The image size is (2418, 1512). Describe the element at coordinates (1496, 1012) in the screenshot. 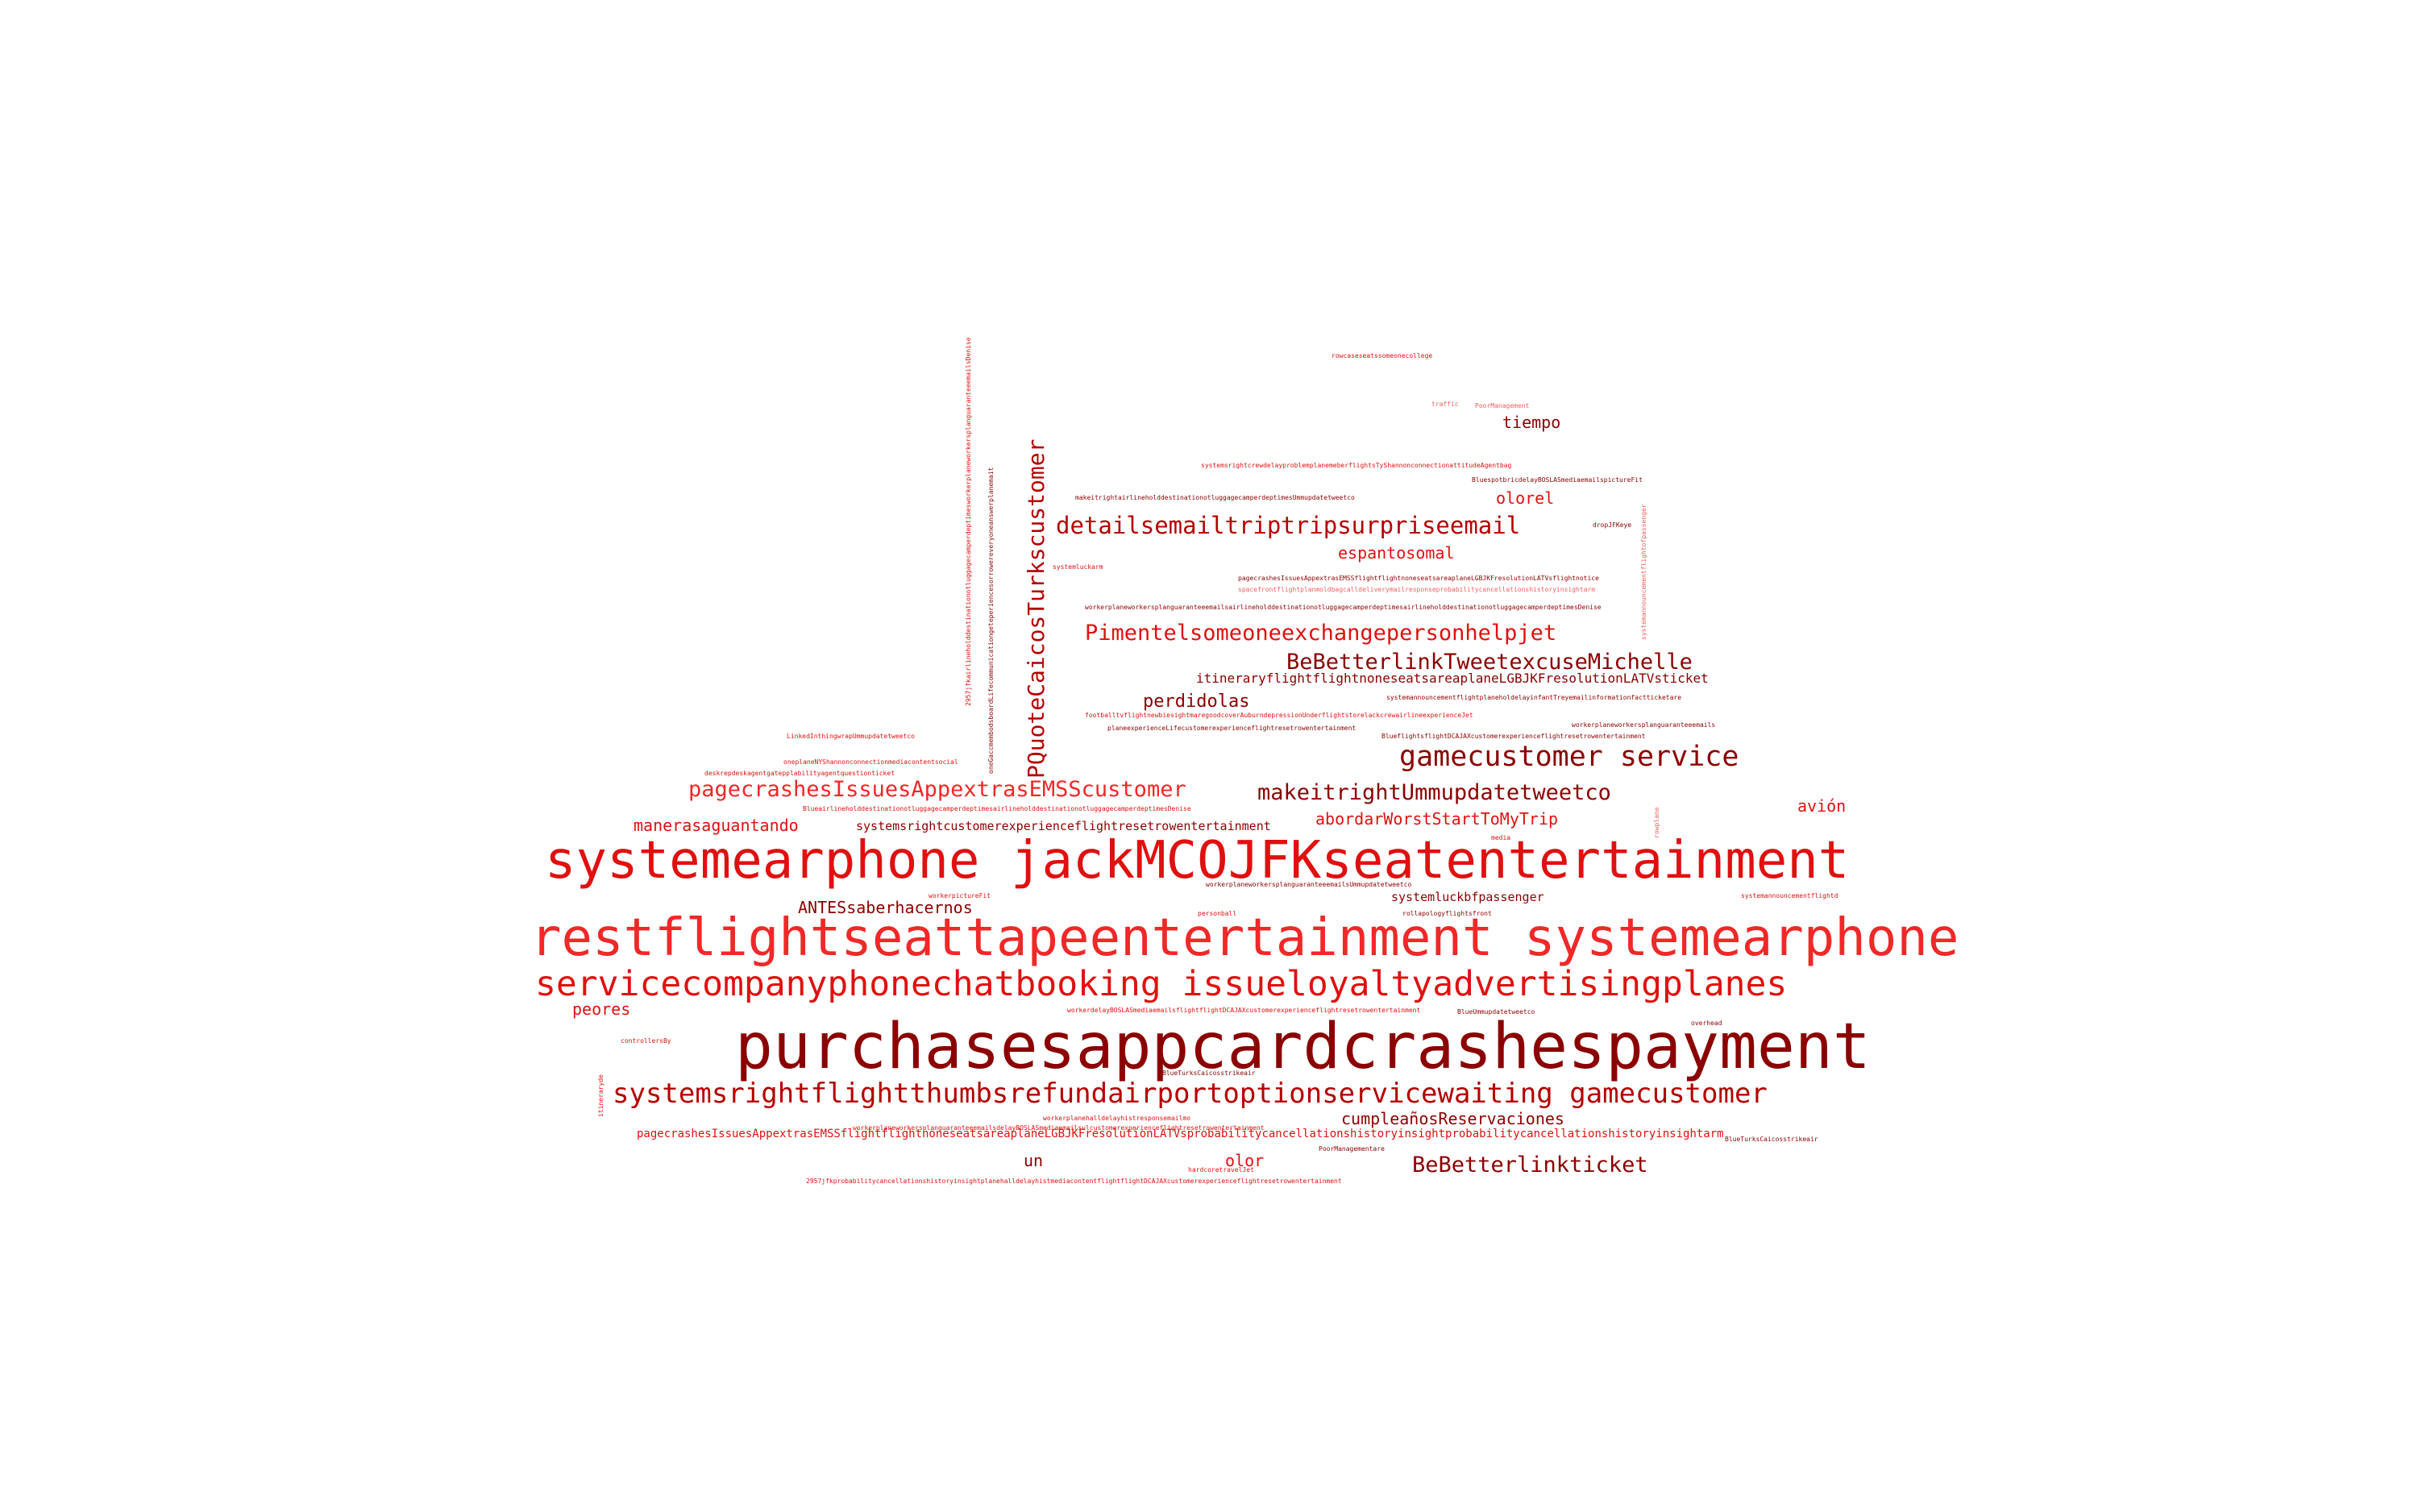

I see `word-cloud-term: BlueUmmupdatetweetco` at that location.